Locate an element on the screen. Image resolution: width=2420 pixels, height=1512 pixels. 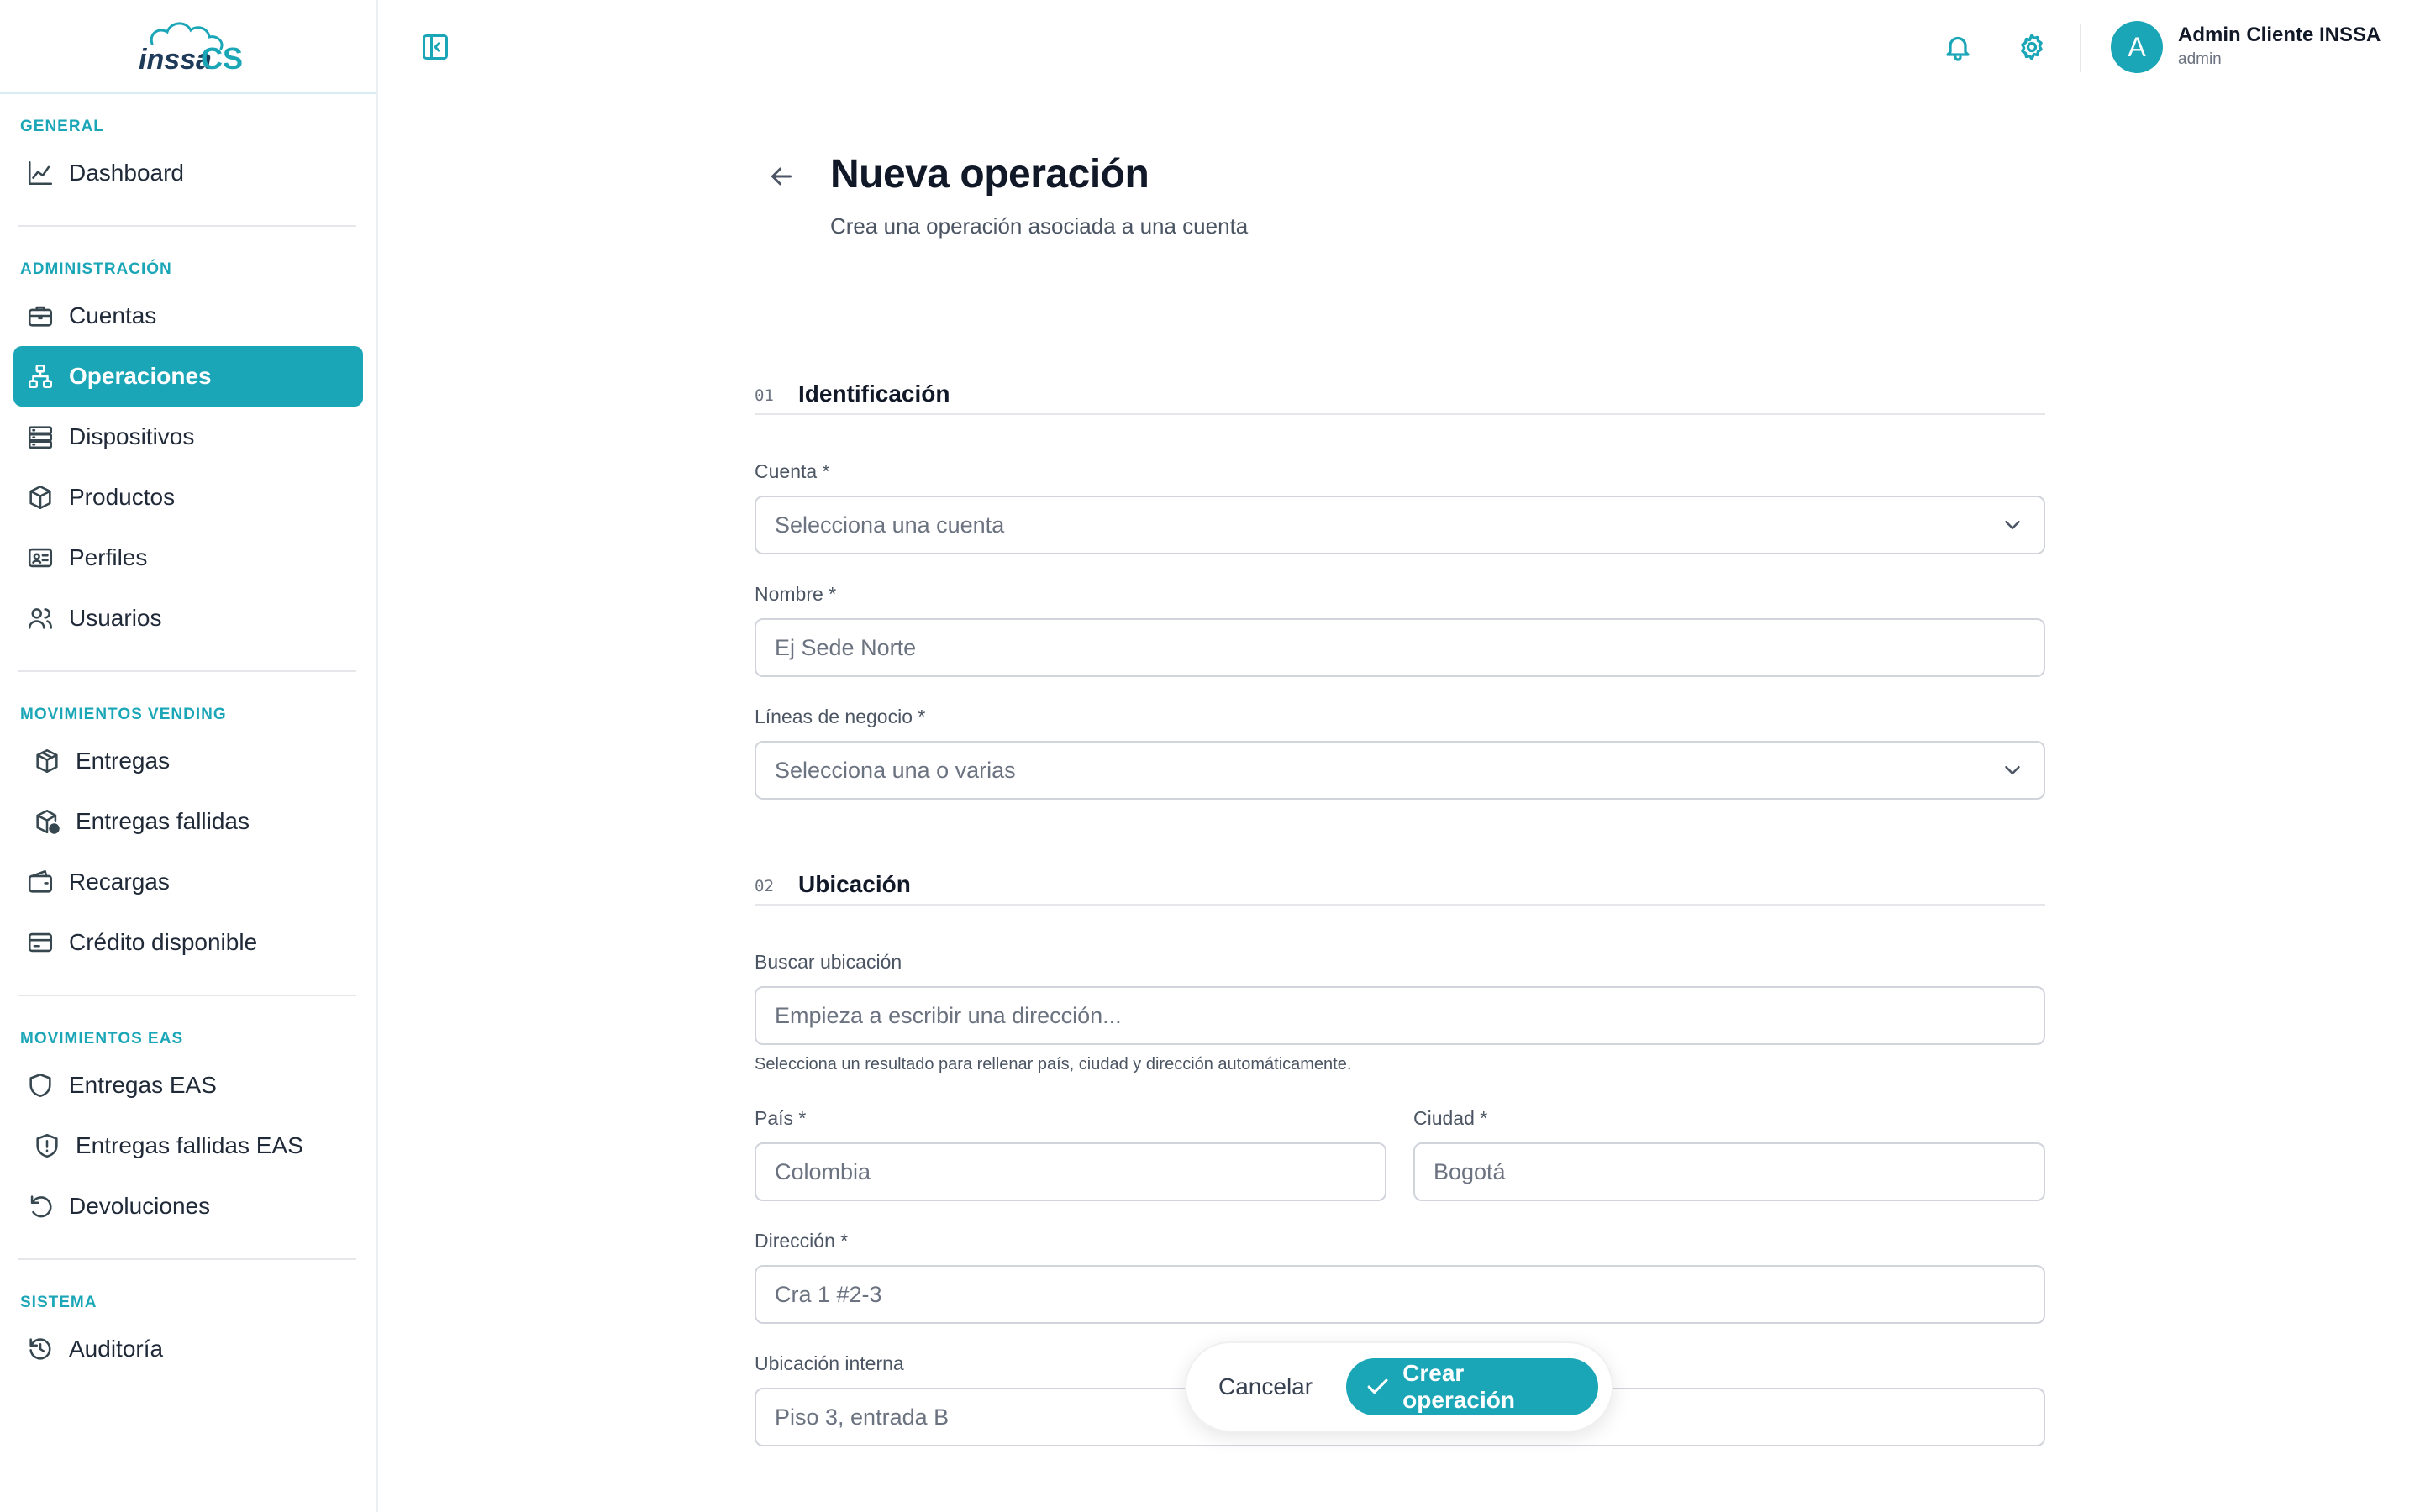
create-operation-button: Crear operación is located at coordinates (1472, 1386).